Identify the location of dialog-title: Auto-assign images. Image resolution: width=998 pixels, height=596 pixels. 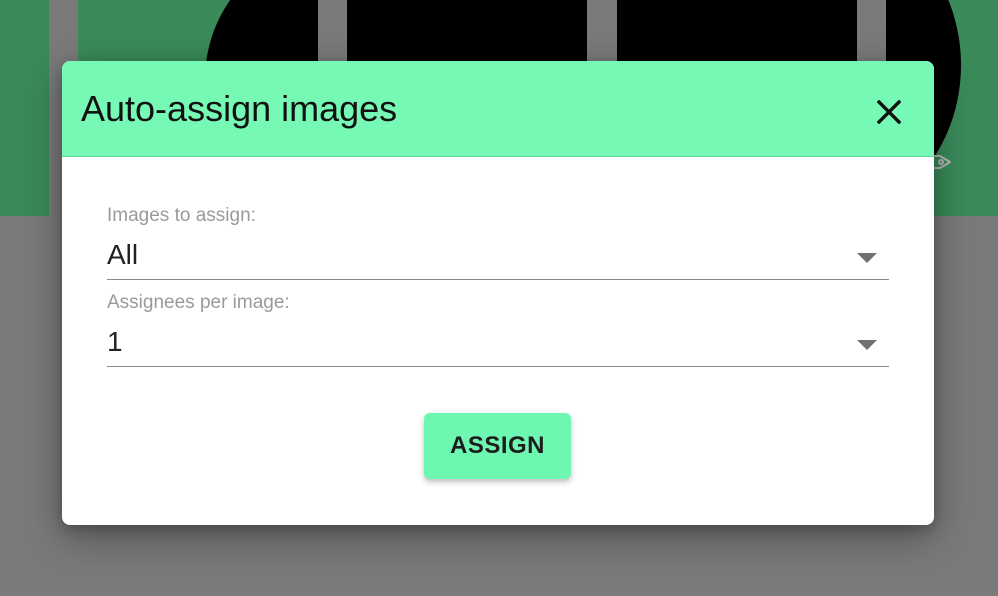
(239, 108).